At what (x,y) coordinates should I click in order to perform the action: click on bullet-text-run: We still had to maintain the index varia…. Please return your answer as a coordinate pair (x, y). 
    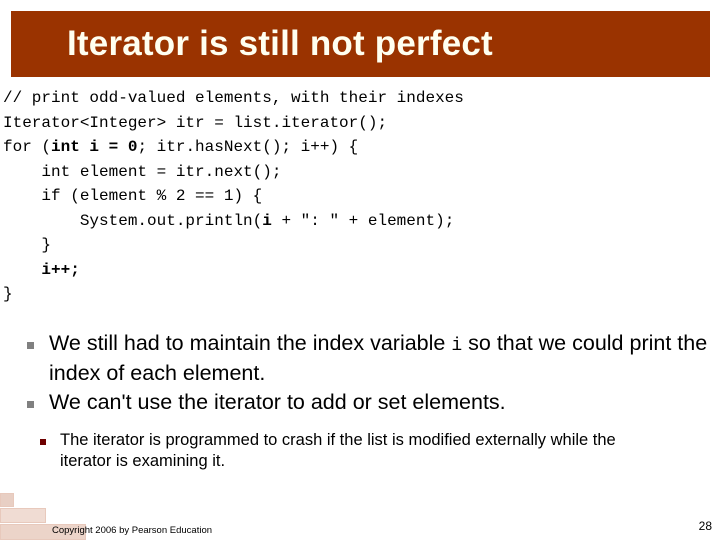
    Looking at the image, I should click on (250, 343).